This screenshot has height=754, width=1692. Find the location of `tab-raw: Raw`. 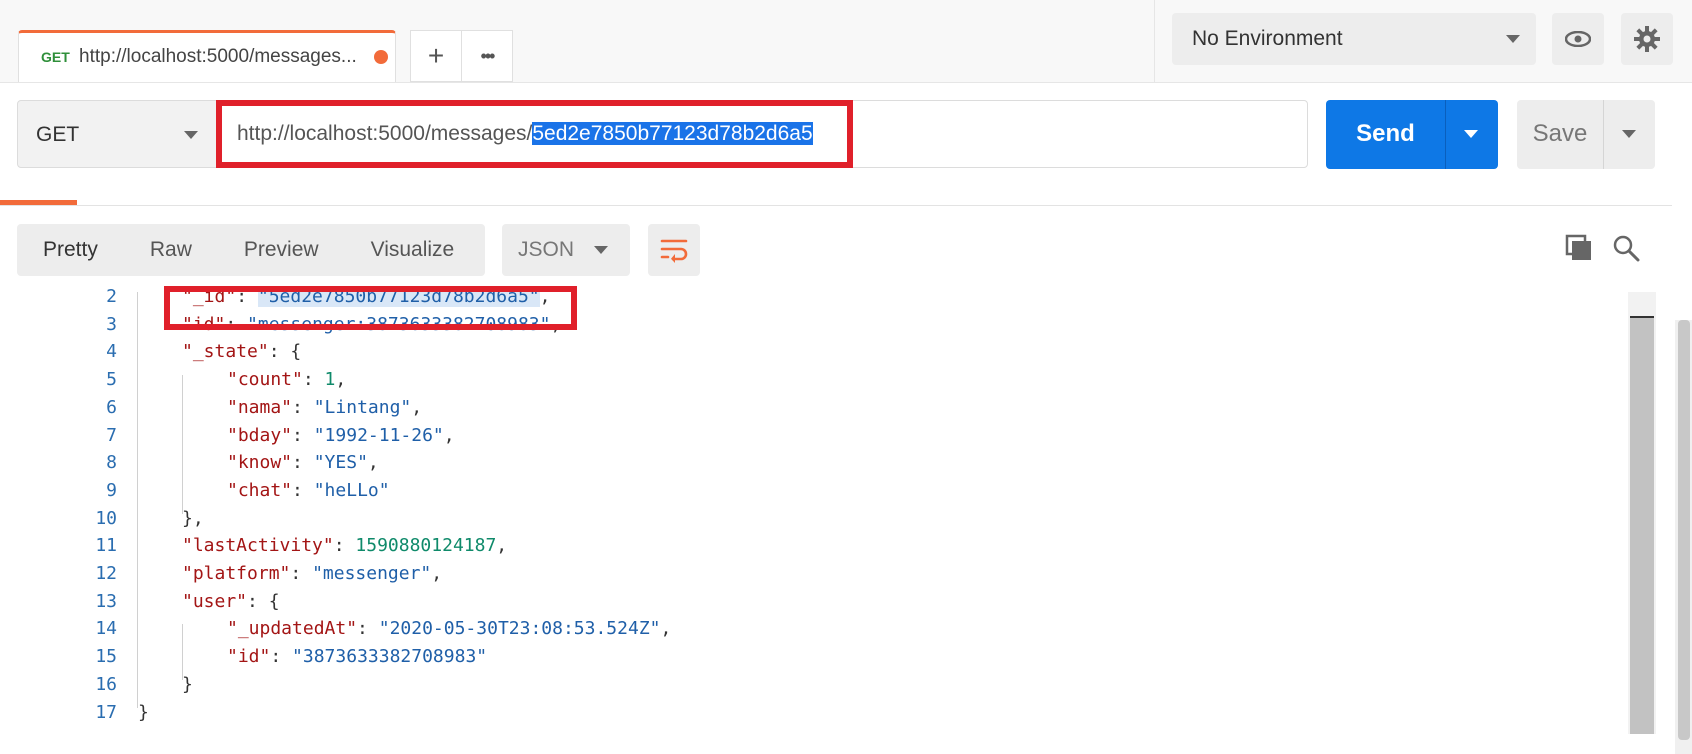

tab-raw: Raw is located at coordinates (171, 250).